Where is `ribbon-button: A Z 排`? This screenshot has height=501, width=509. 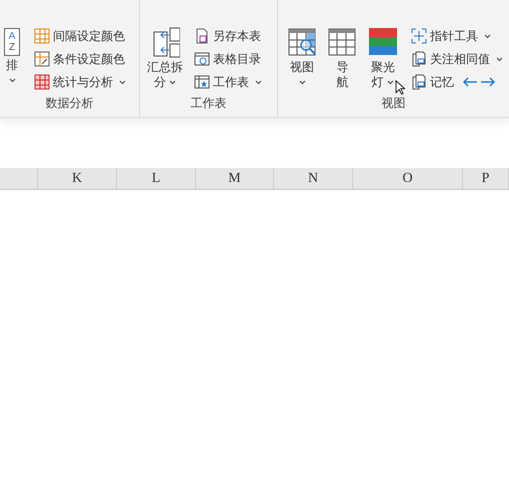 ribbon-button: A Z 排 is located at coordinates (12, 60).